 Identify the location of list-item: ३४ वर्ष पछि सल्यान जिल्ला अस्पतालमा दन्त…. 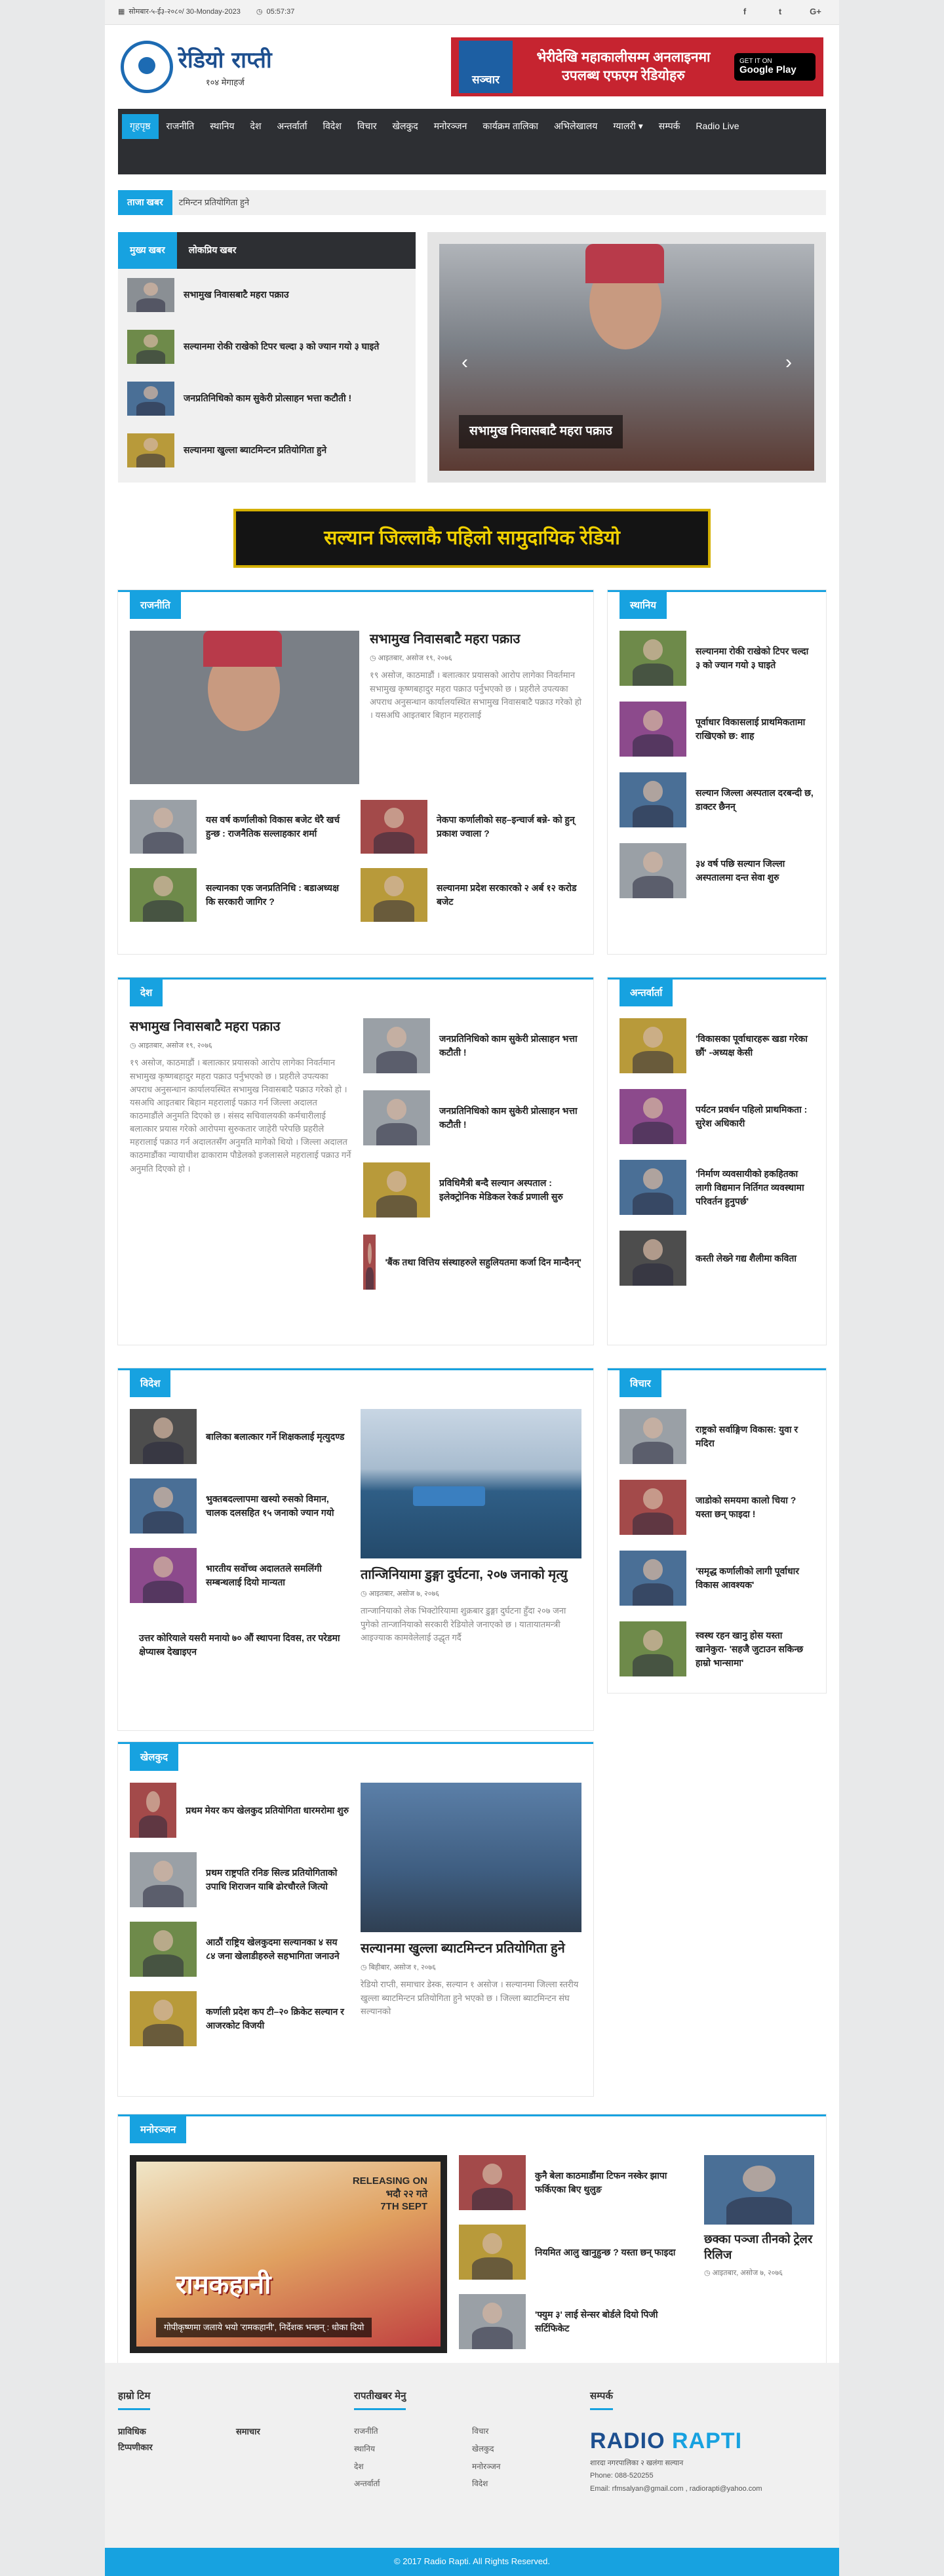
(717, 870).